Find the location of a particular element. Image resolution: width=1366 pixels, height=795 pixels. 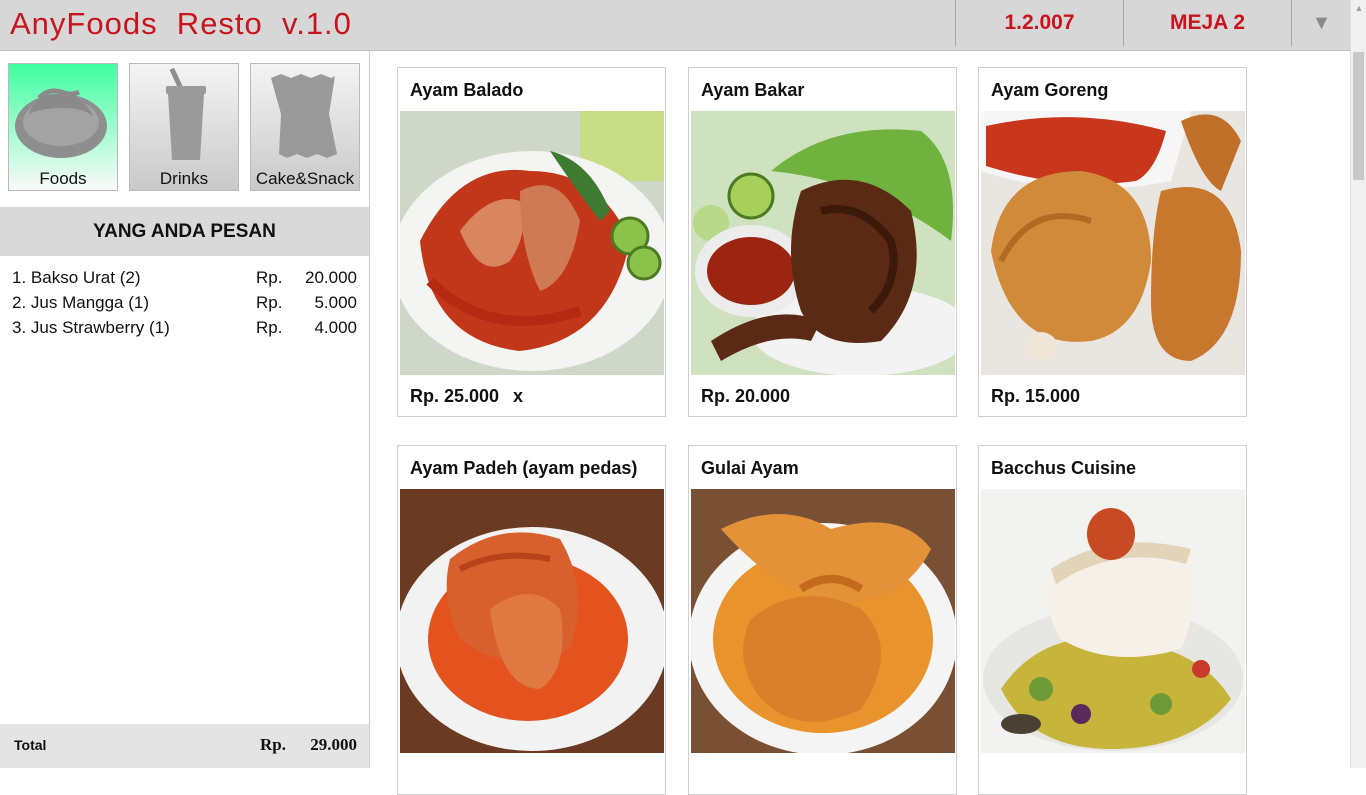

product-card: Bacchus Cuisine is located at coordinates (1112, 620).